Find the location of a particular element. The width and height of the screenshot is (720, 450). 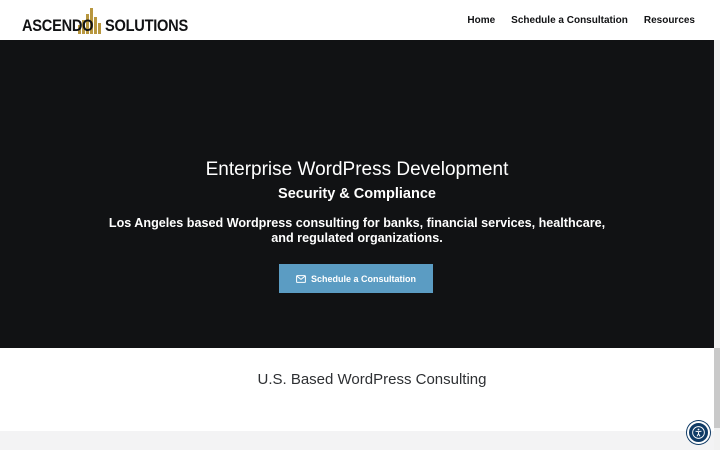

next-section-band is located at coordinates (357, 440).